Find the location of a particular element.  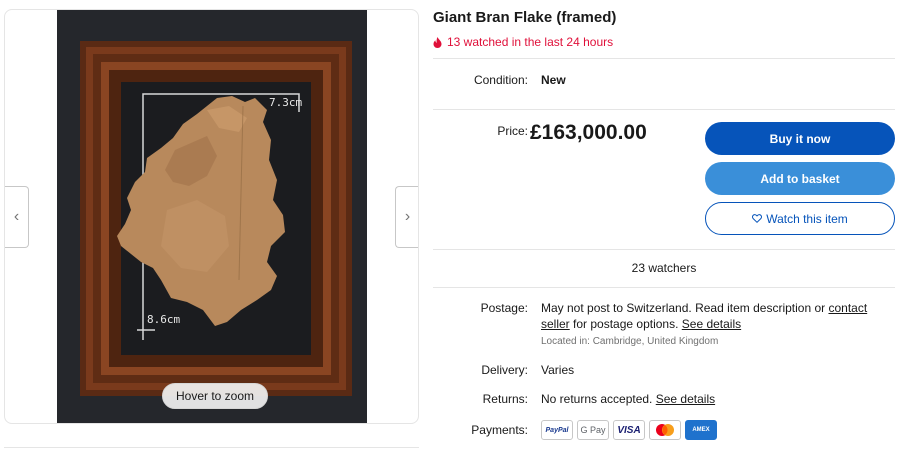

payments-label: Payments: is located at coordinates (499, 430).